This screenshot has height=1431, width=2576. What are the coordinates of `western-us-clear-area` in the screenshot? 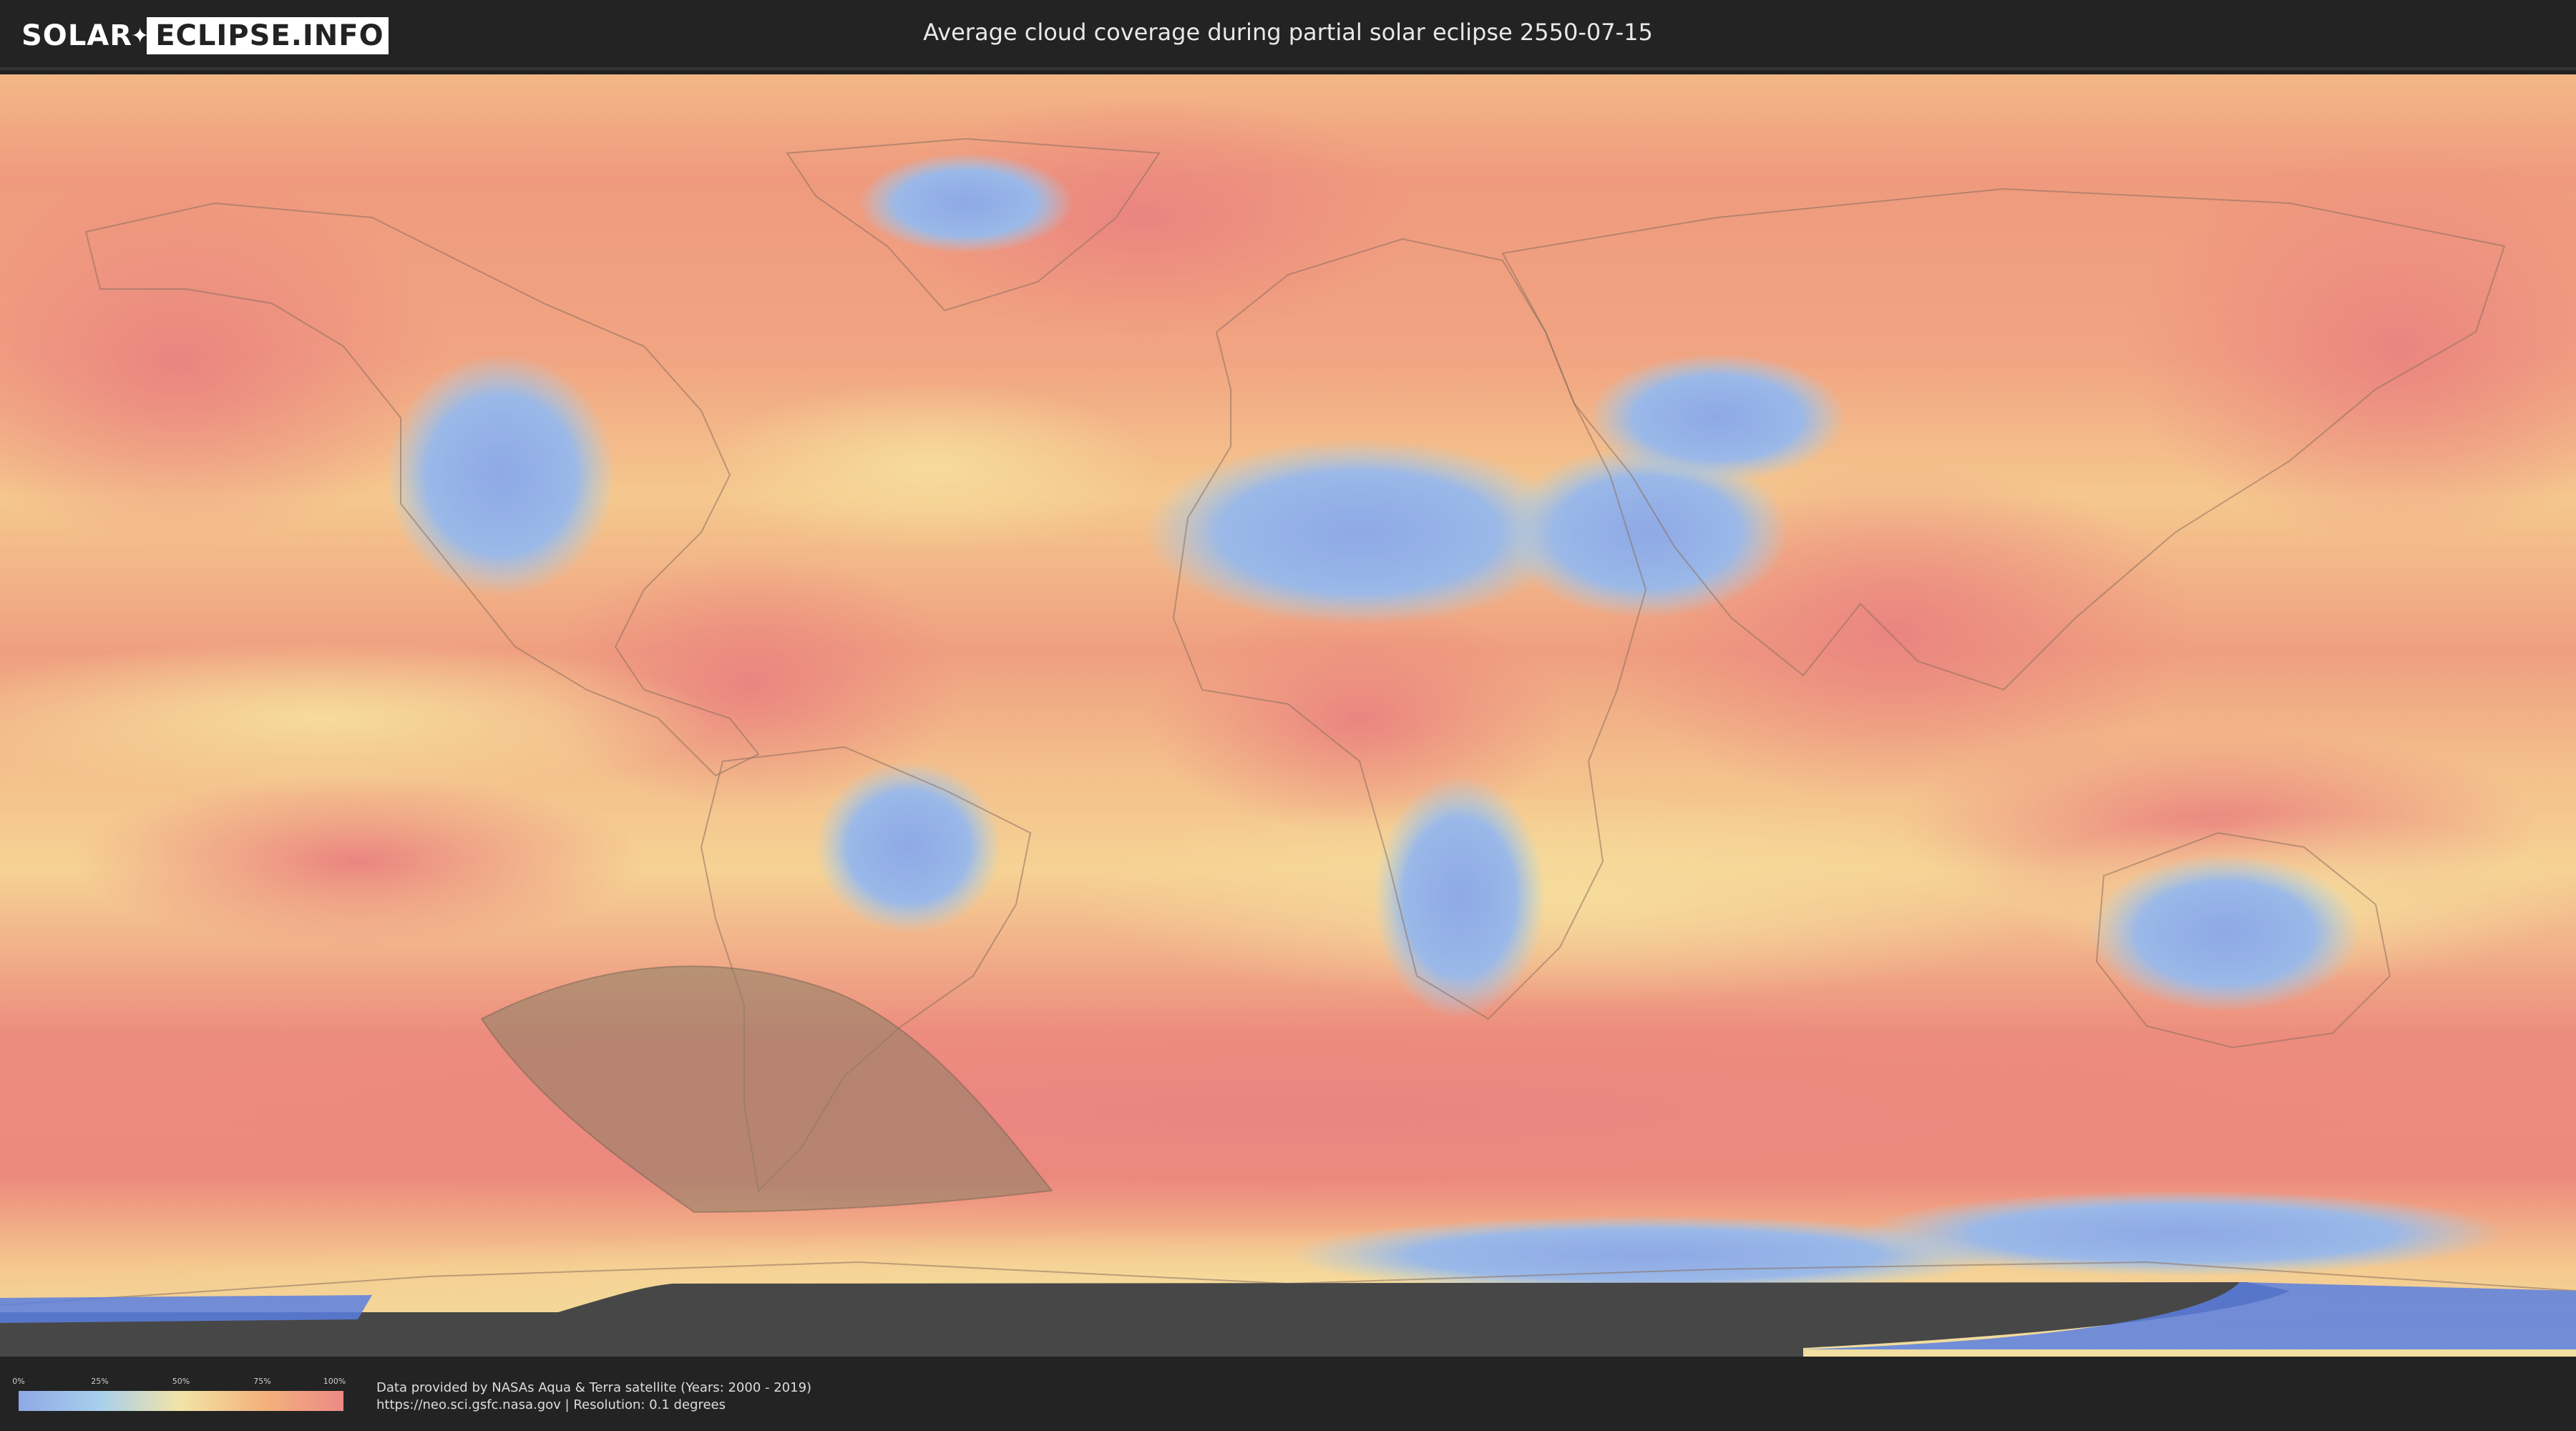 It's located at (500, 475).